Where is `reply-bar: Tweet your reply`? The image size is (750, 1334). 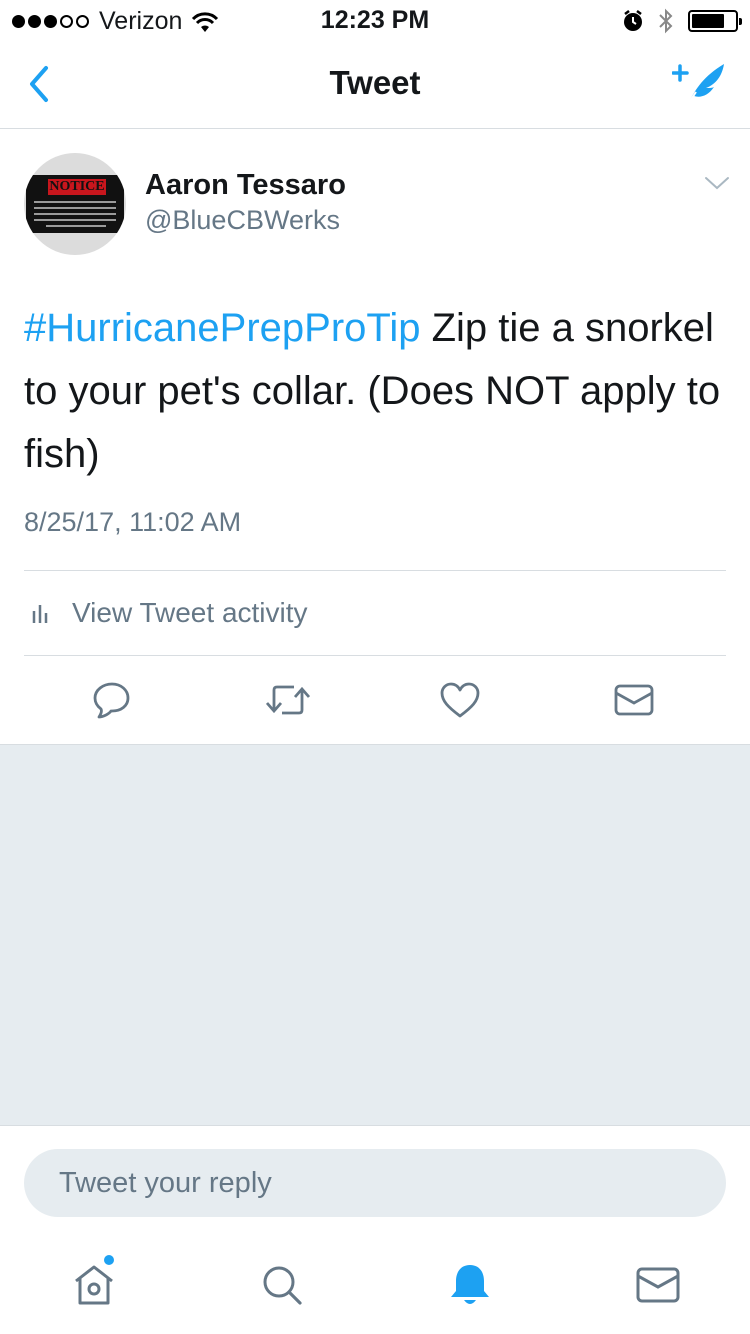 reply-bar: Tweet your reply is located at coordinates (375, 1180).